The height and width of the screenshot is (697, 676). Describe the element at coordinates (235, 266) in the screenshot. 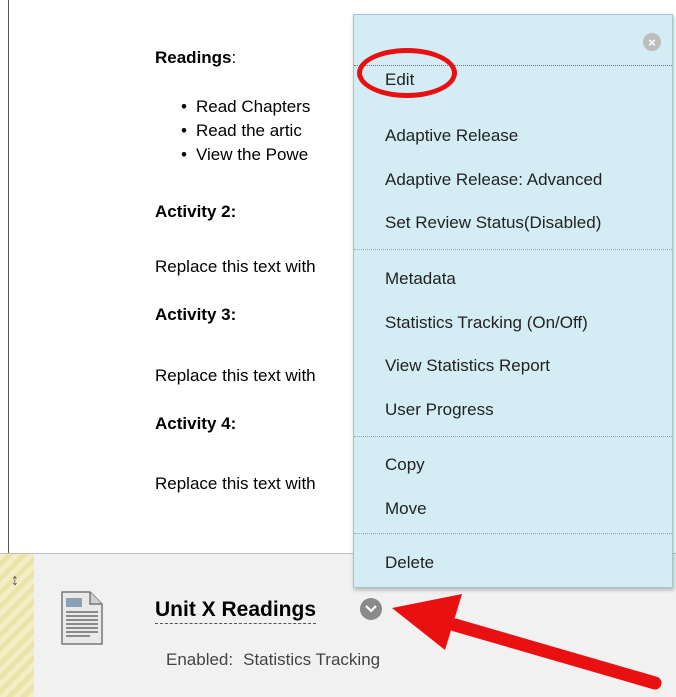

I see `activity-2-text: Replace this text with` at that location.